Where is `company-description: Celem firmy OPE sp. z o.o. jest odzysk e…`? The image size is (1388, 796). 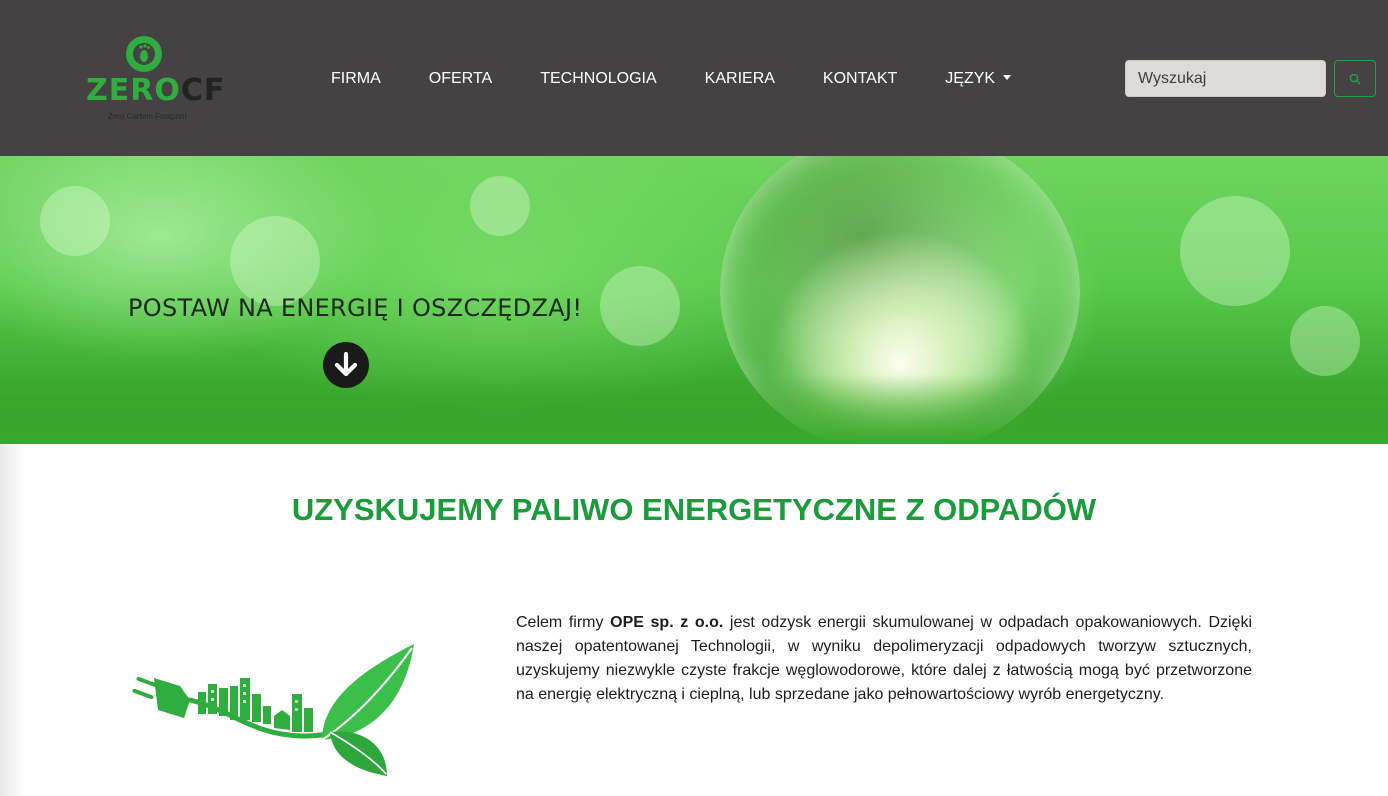 company-description: Celem firmy OPE sp. z o.o. jest odzysk e… is located at coordinates (884, 659).